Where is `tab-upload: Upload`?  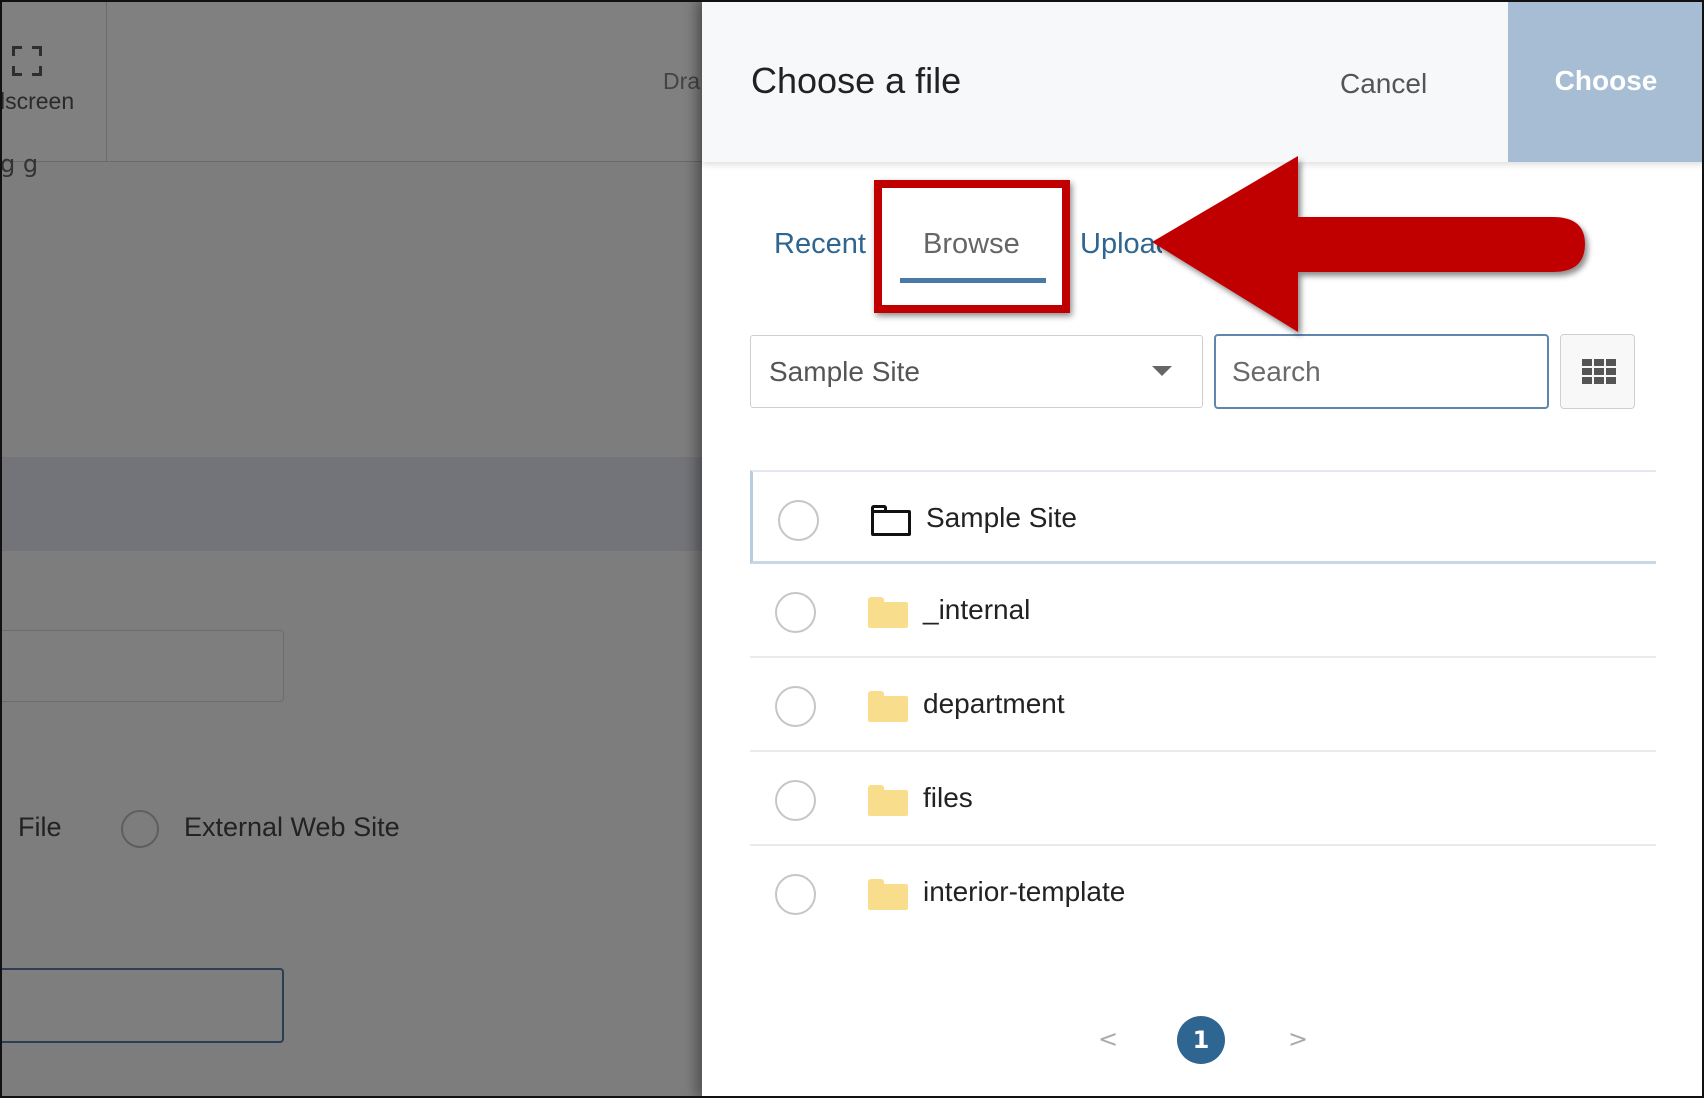
tab-upload: Upload is located at coordinates (1121, 244).